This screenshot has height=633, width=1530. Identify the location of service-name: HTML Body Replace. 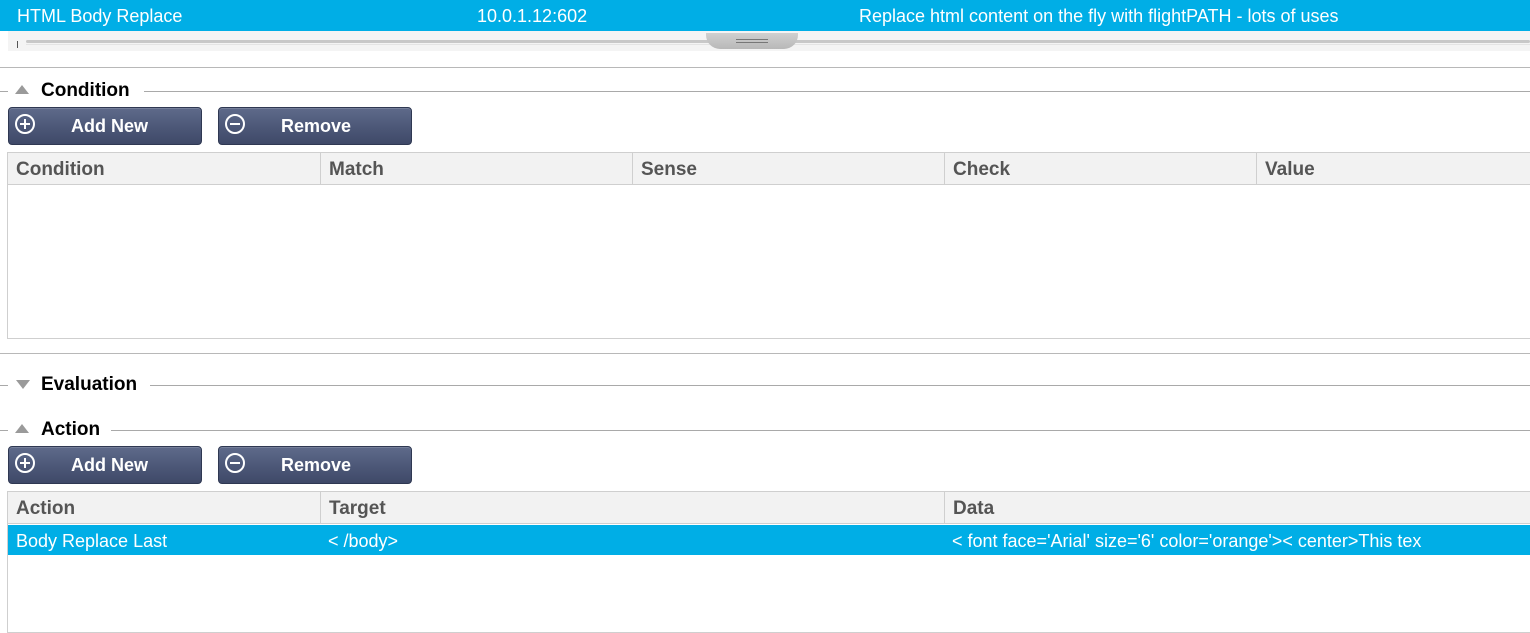
(100, 16).